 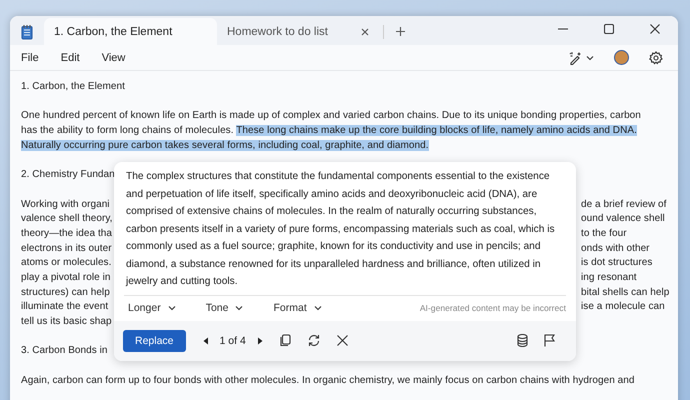 What do you see at coordinates (604, 233) in the screenshot?
I see `document-text: to the four` at bounding box center [604, 233].